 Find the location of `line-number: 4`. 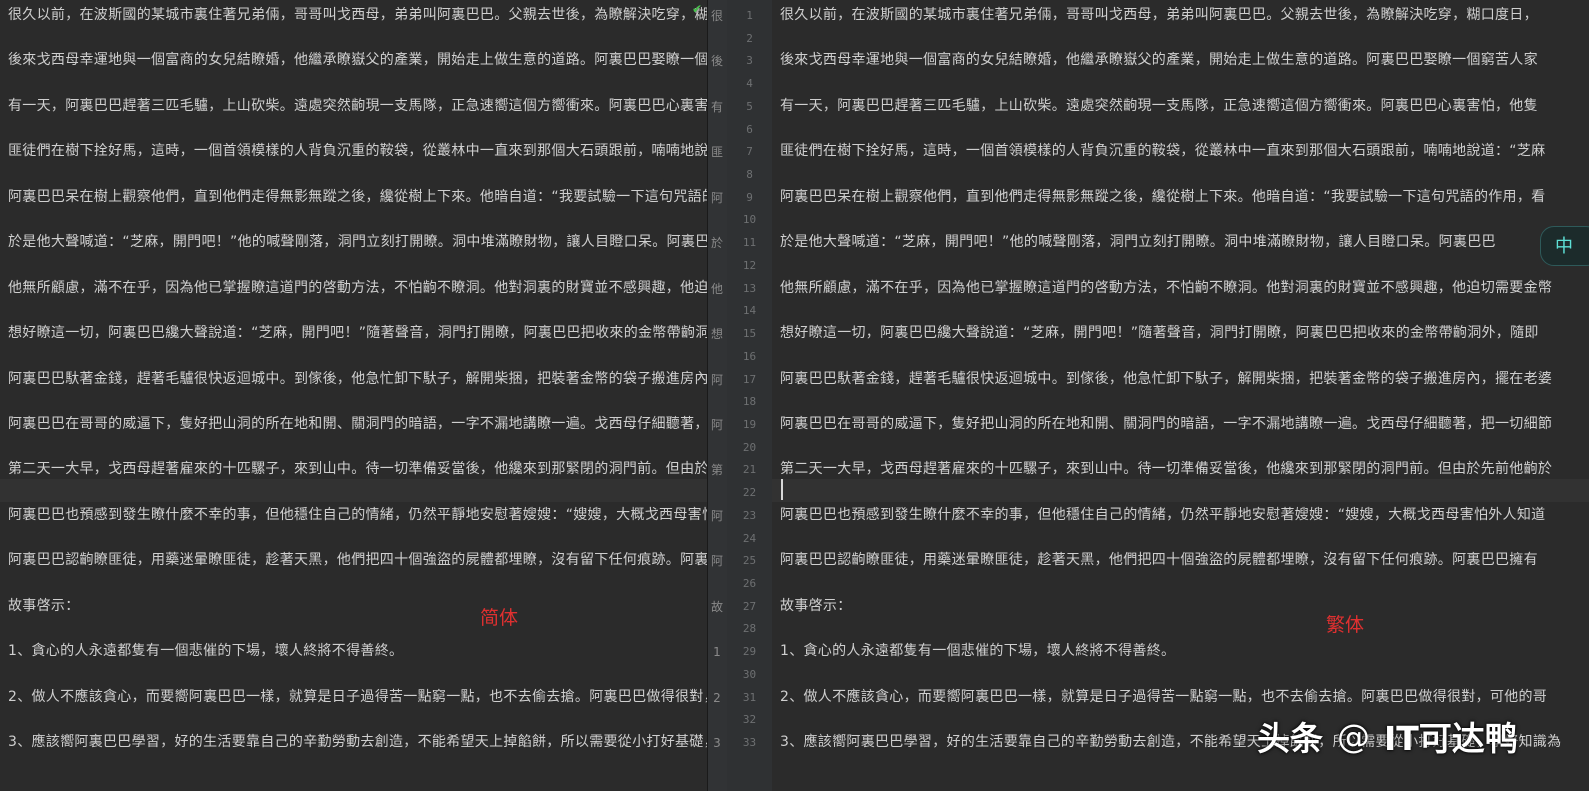

line-number: 4 is located at coordinates (749, 84).